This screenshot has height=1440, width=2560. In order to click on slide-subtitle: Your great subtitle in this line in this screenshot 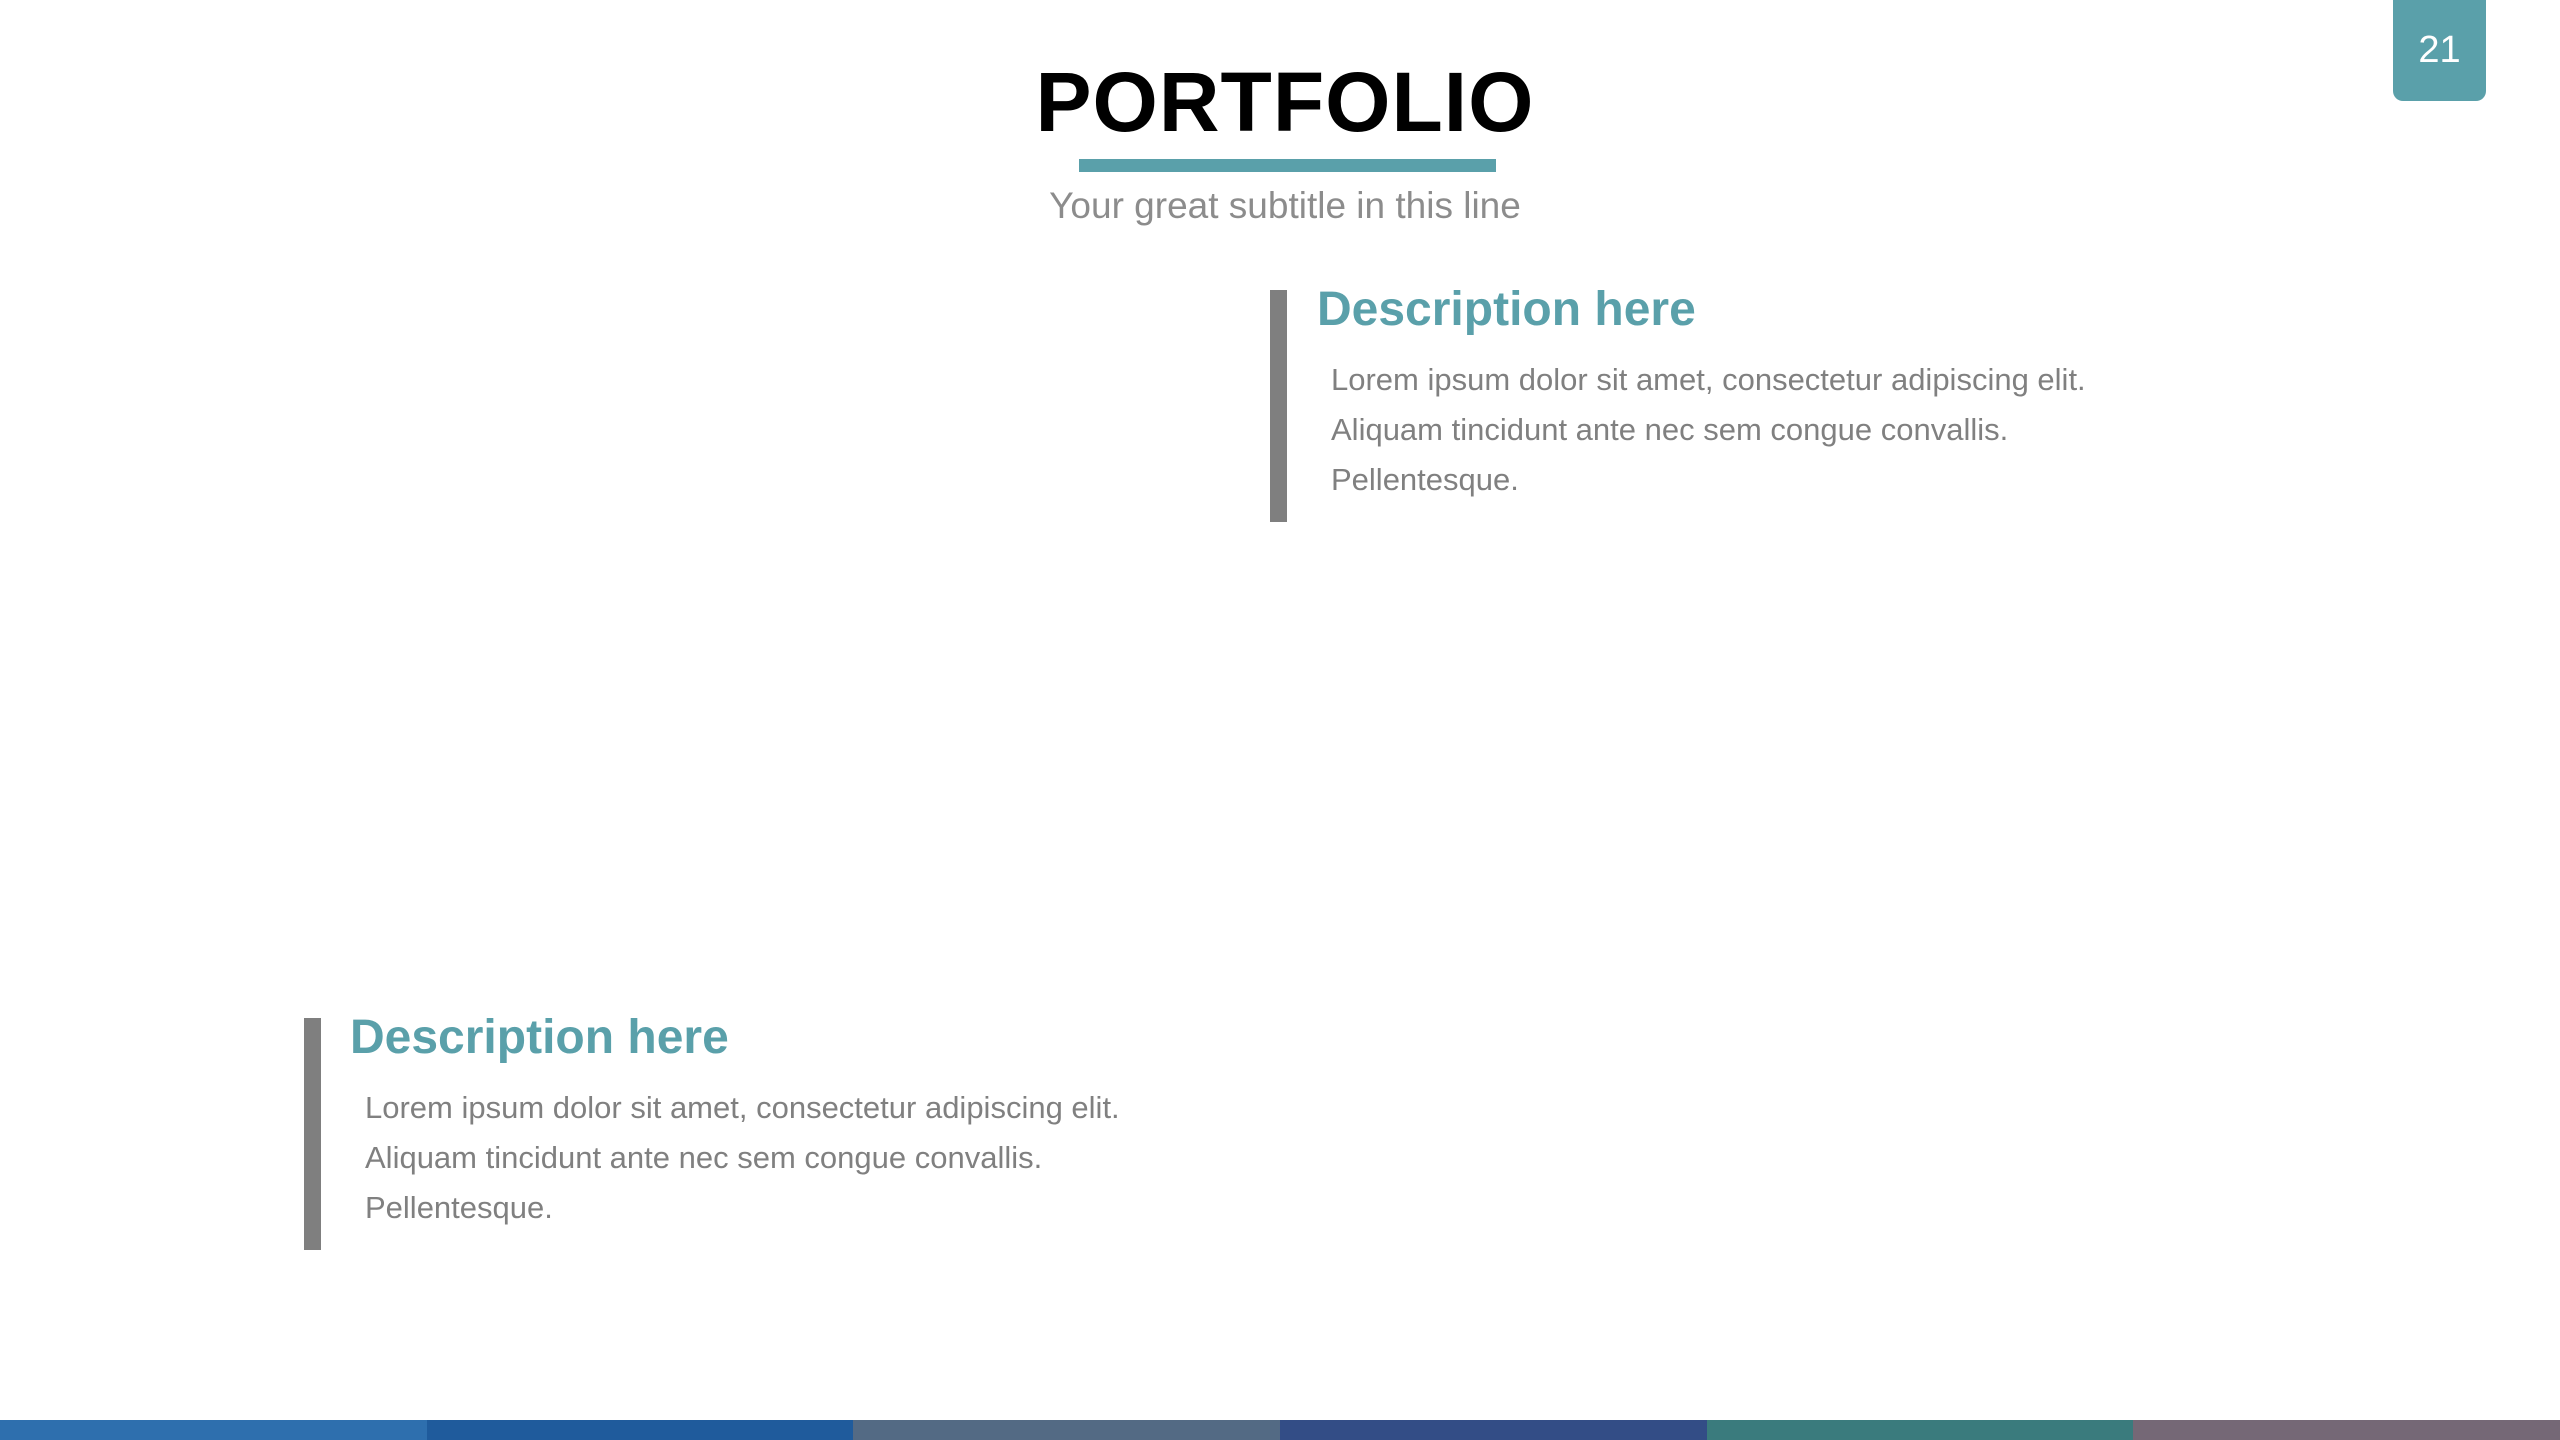, I will do `click(1285, 205)`.